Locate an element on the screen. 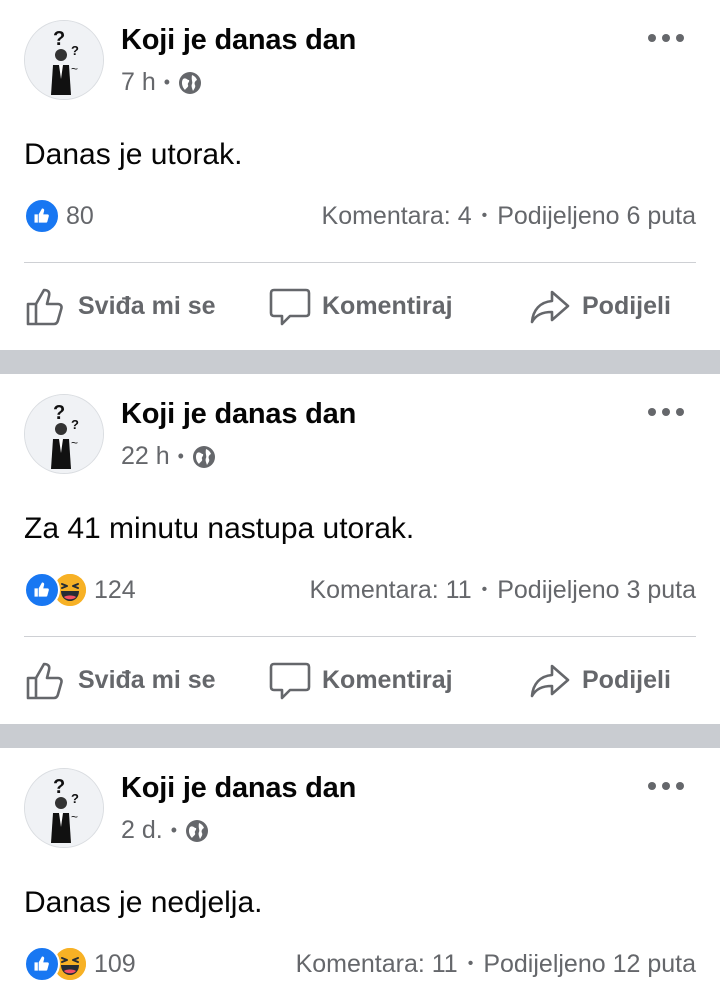  reactions-summary: 80 is located at coordinates (59, 216).